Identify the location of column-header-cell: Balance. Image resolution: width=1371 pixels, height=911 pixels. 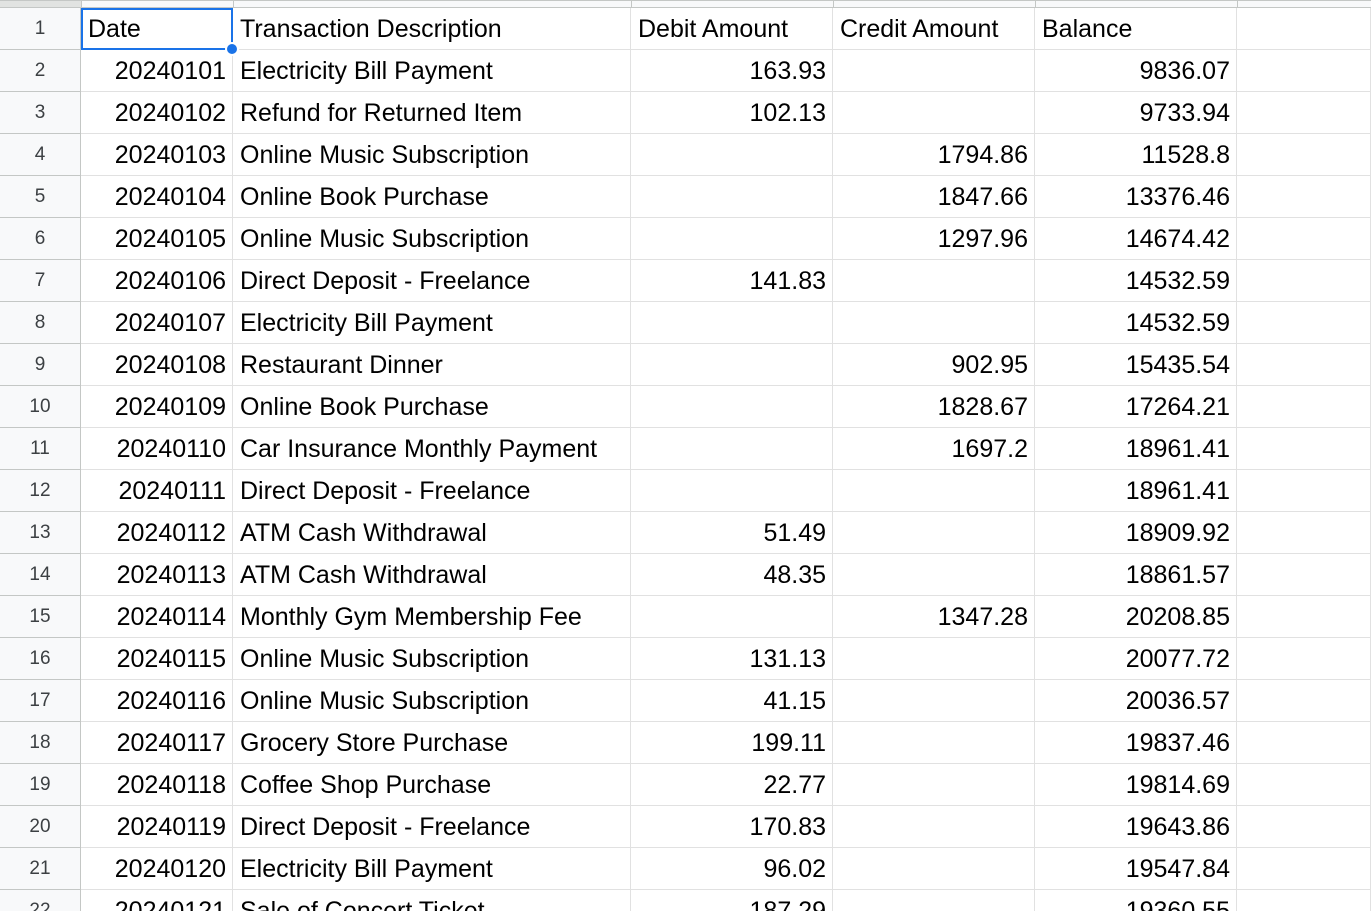
(1136, 29).